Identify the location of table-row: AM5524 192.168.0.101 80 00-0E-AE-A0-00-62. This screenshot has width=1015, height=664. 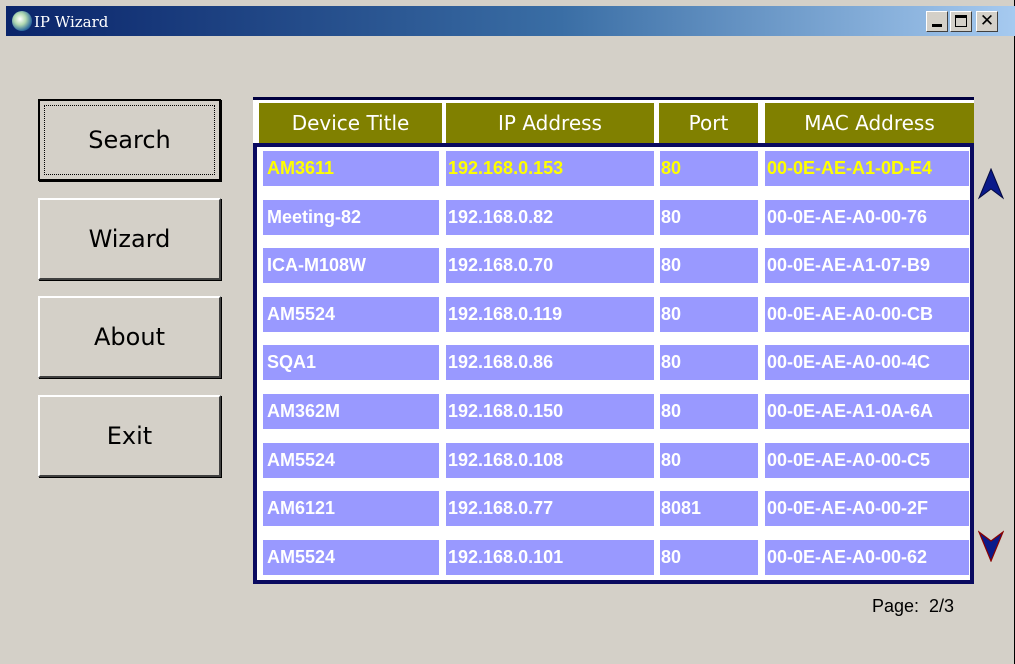
(616, 557).